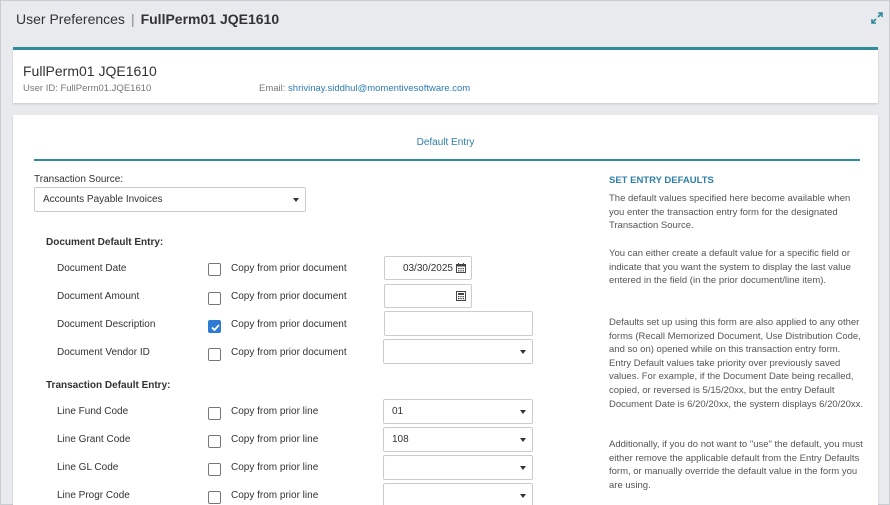 The width and height of the screenshot is (890, 505). I want to click on line-fund-code-label: Line Fund Code, so click(93, 411).